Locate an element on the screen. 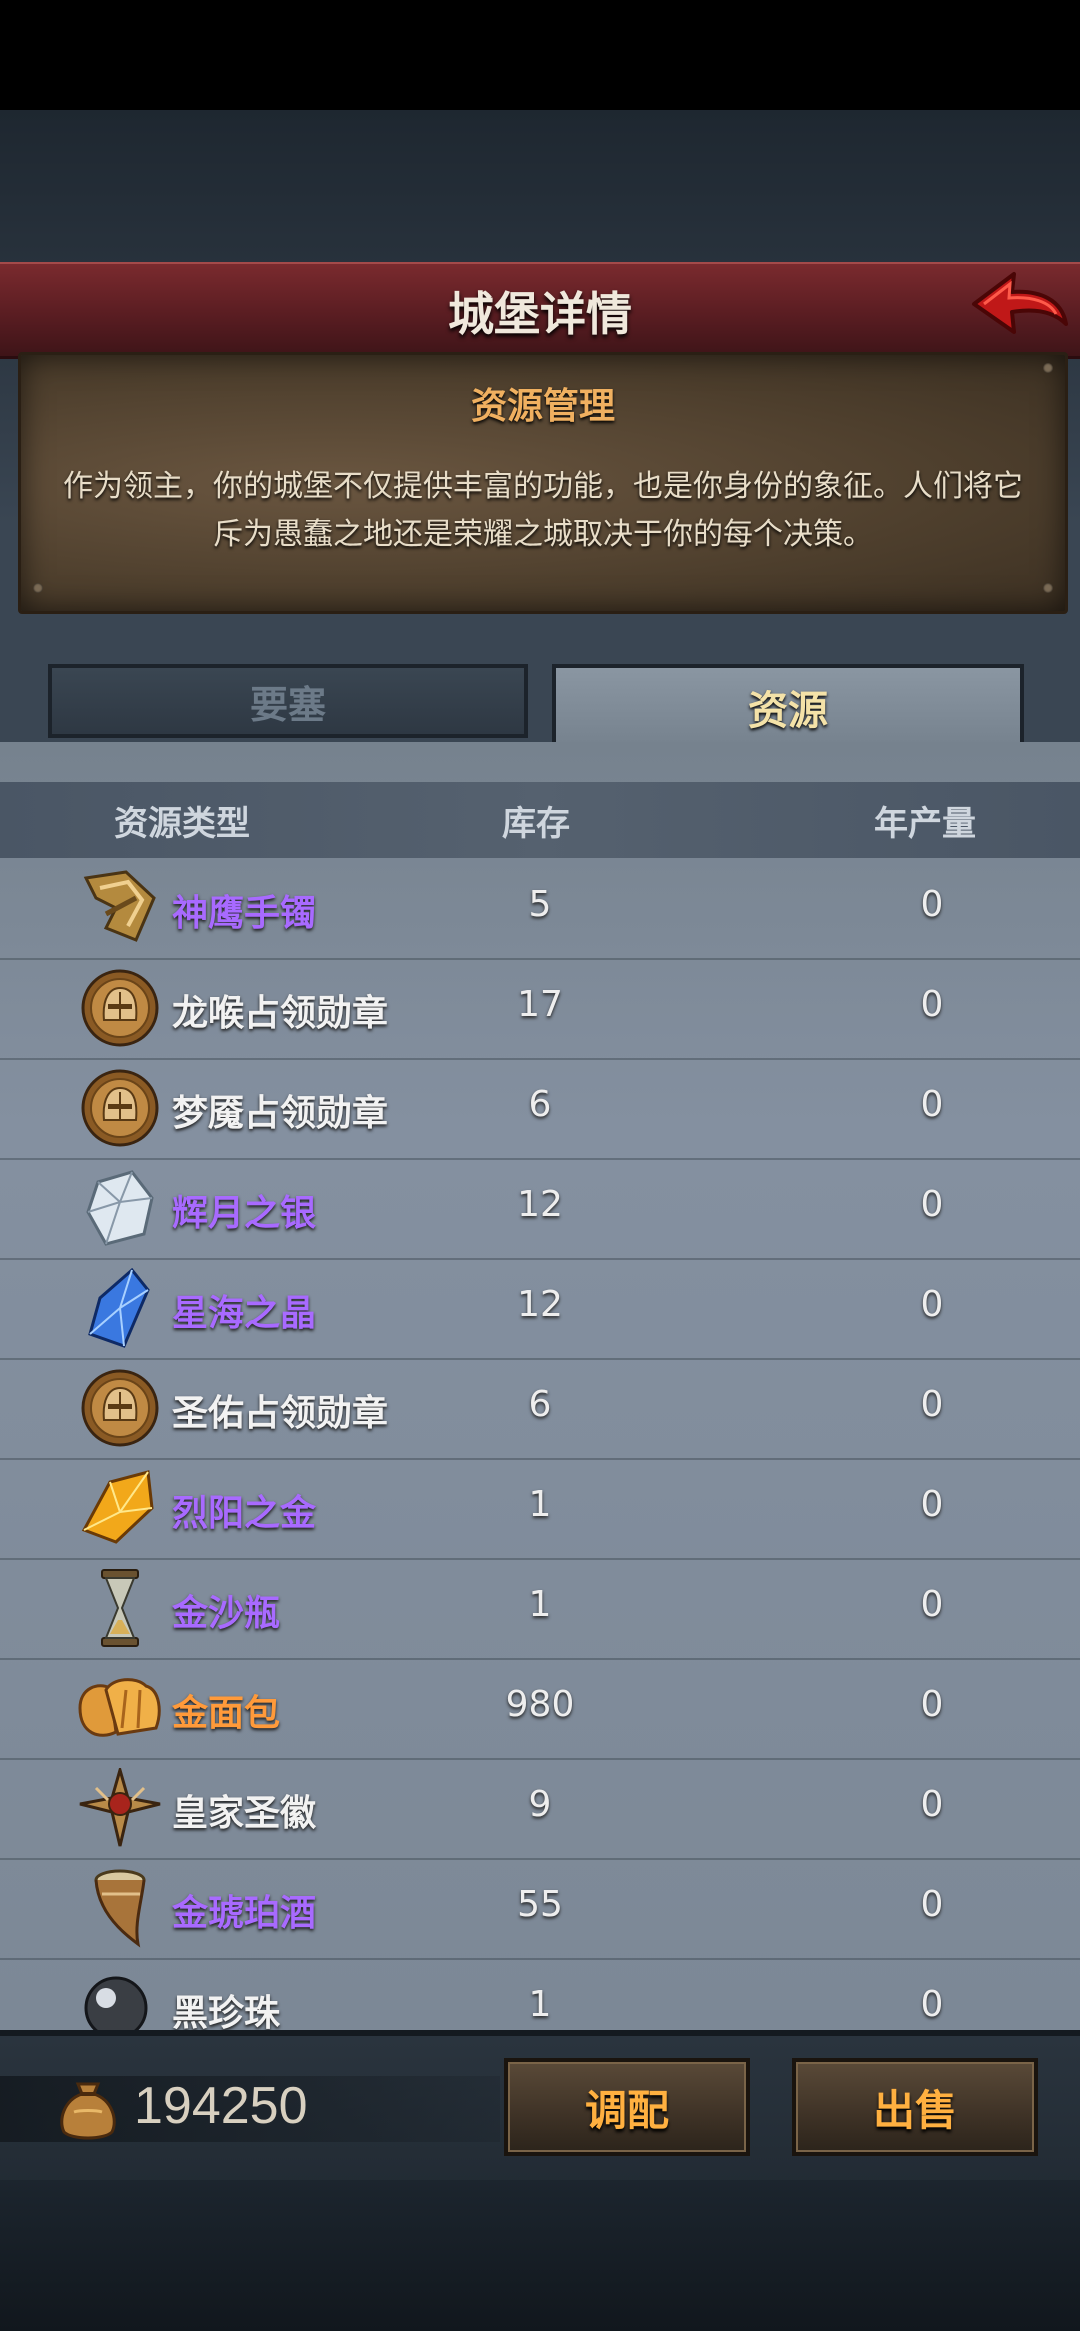  resource-name: 梦魇占领勋章 is located at coordinates (280, 1113).